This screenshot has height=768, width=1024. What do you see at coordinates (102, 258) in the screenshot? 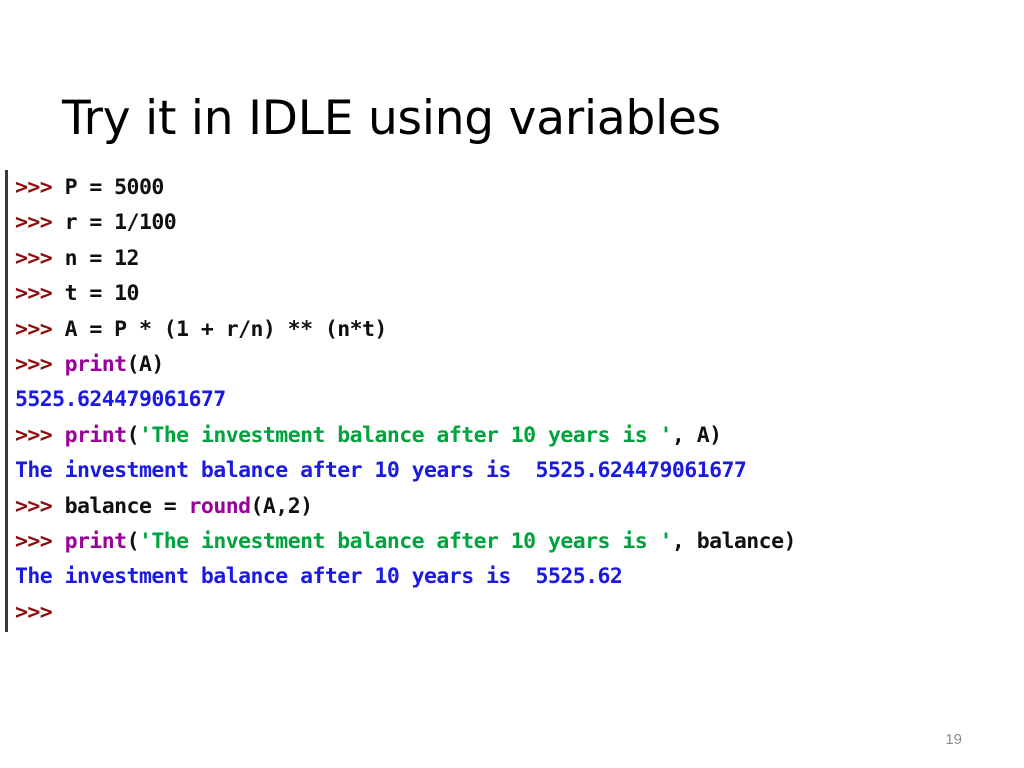
I see `token-plain: n = 12` at bounding box center [102, 258].